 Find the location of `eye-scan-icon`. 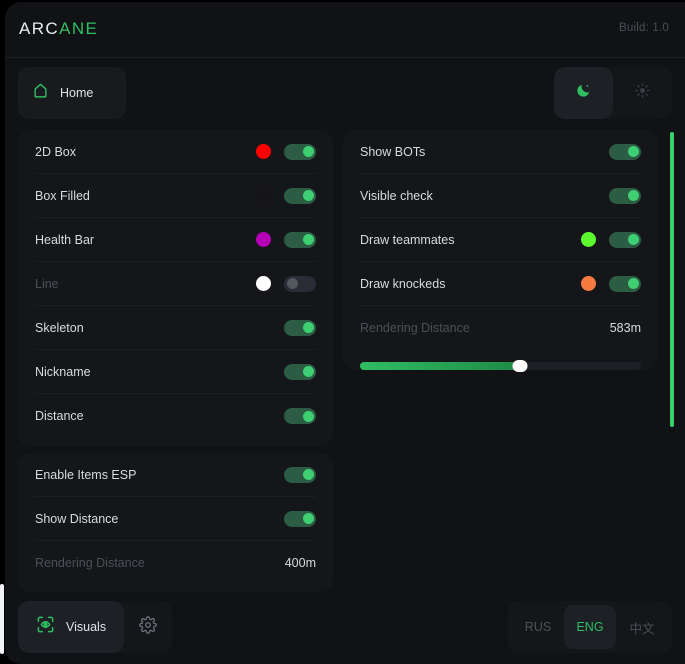

eye-scan-icon is located at coordinates (45, 627).